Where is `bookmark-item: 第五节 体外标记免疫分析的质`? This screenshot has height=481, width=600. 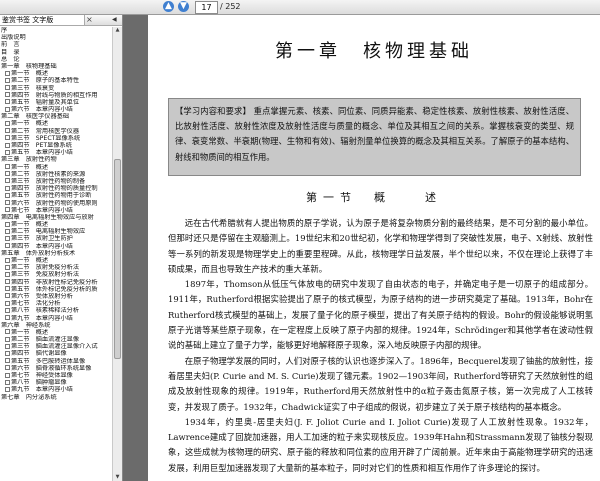 bookmark-item: 第五节 体外标记免疫分析的质 is located at coordinates (56, 289).